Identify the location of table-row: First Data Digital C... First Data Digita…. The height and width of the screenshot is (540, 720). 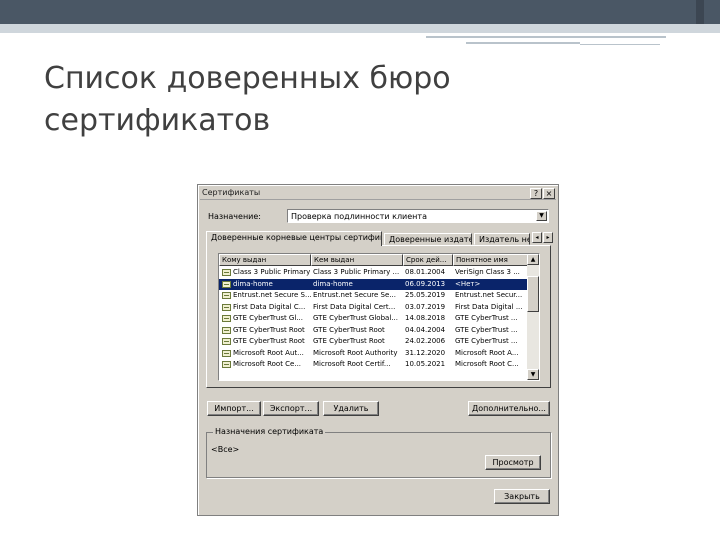
(374, 307).